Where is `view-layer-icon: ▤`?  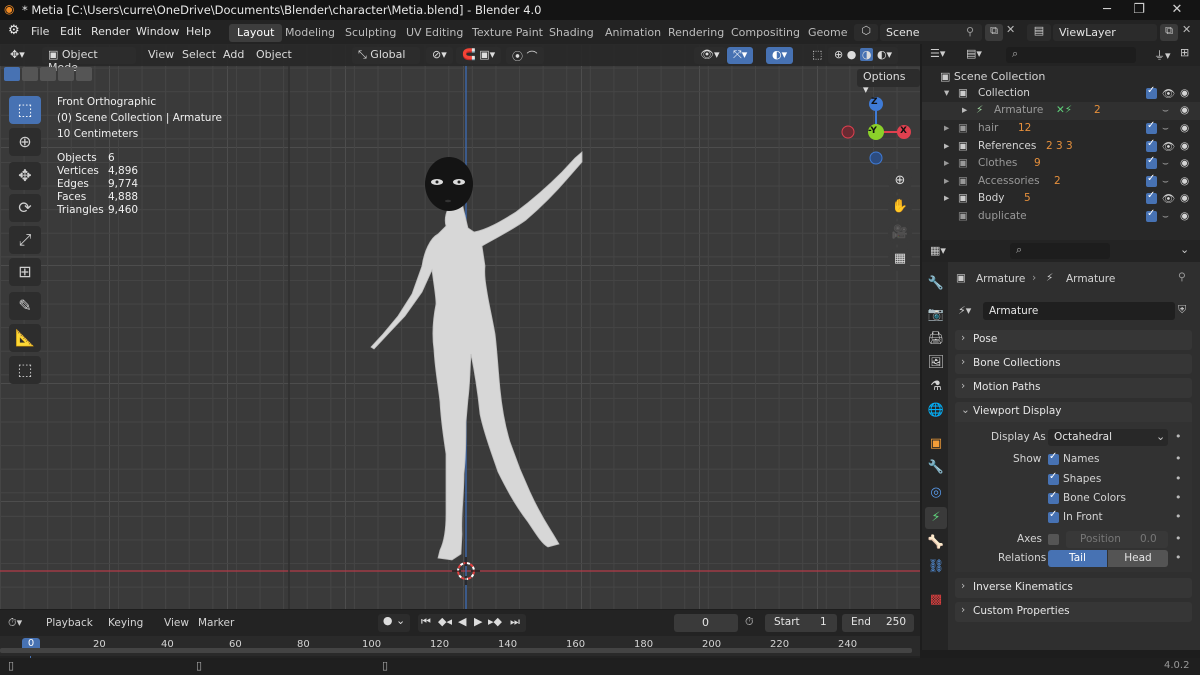 view-layer-icon: ▤ is located at coordinates (1039, 32).